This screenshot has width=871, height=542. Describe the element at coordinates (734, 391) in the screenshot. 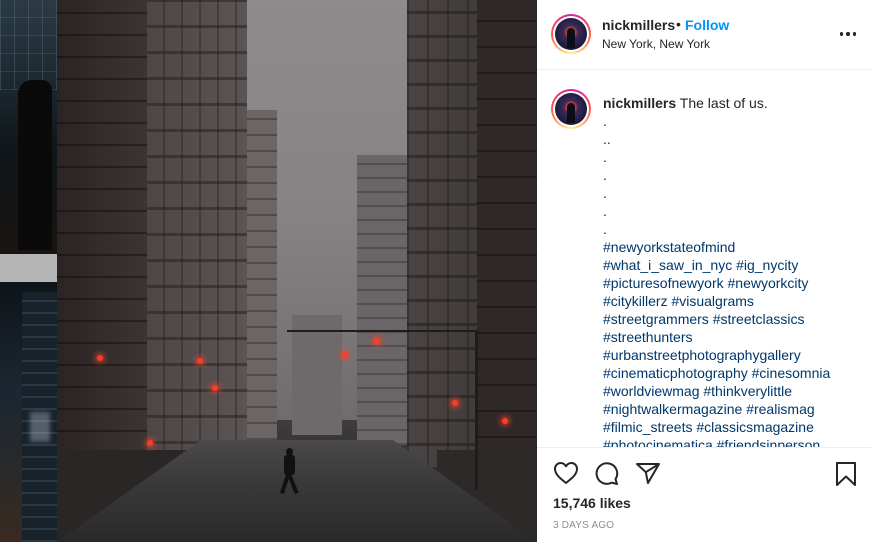

I see `hashtag-line: #worldviewmag #thinkverylittle` at that location.